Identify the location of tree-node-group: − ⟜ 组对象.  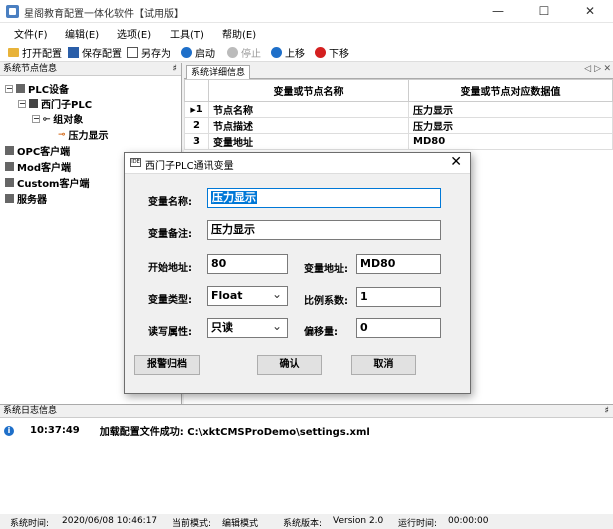
(57, 118).